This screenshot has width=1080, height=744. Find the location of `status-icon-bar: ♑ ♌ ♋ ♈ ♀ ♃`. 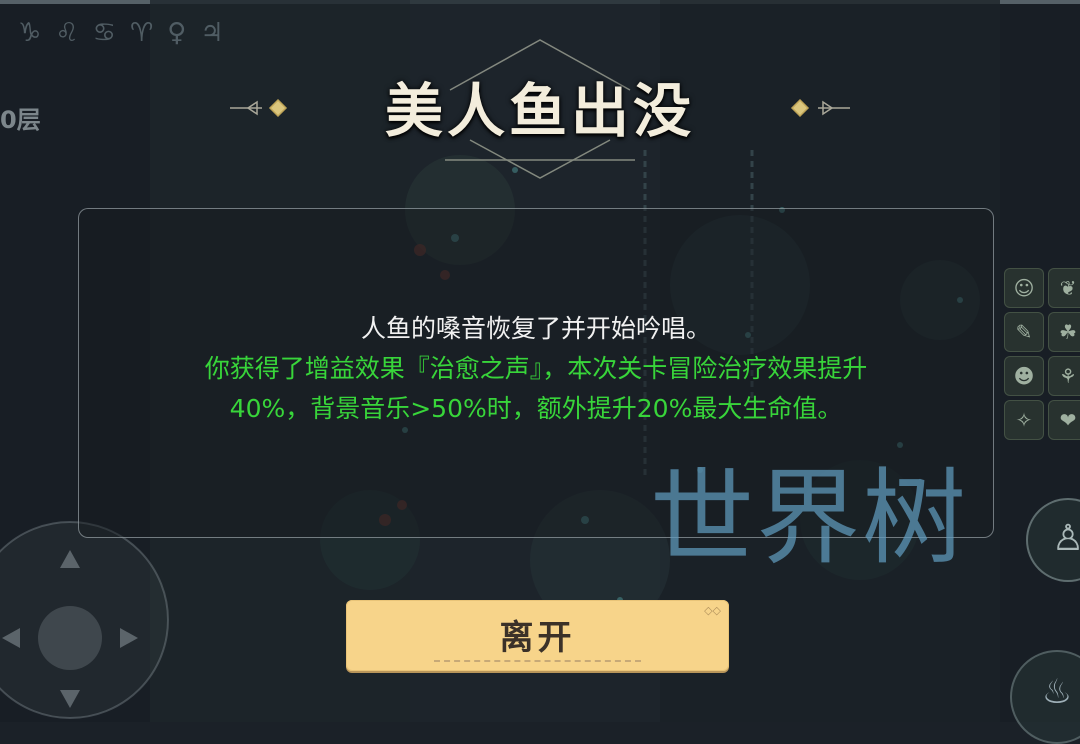

status-icon-bar: ♑ ♌ ♋ ♈ ♀ ♃ is located at coordinates (121, 33).